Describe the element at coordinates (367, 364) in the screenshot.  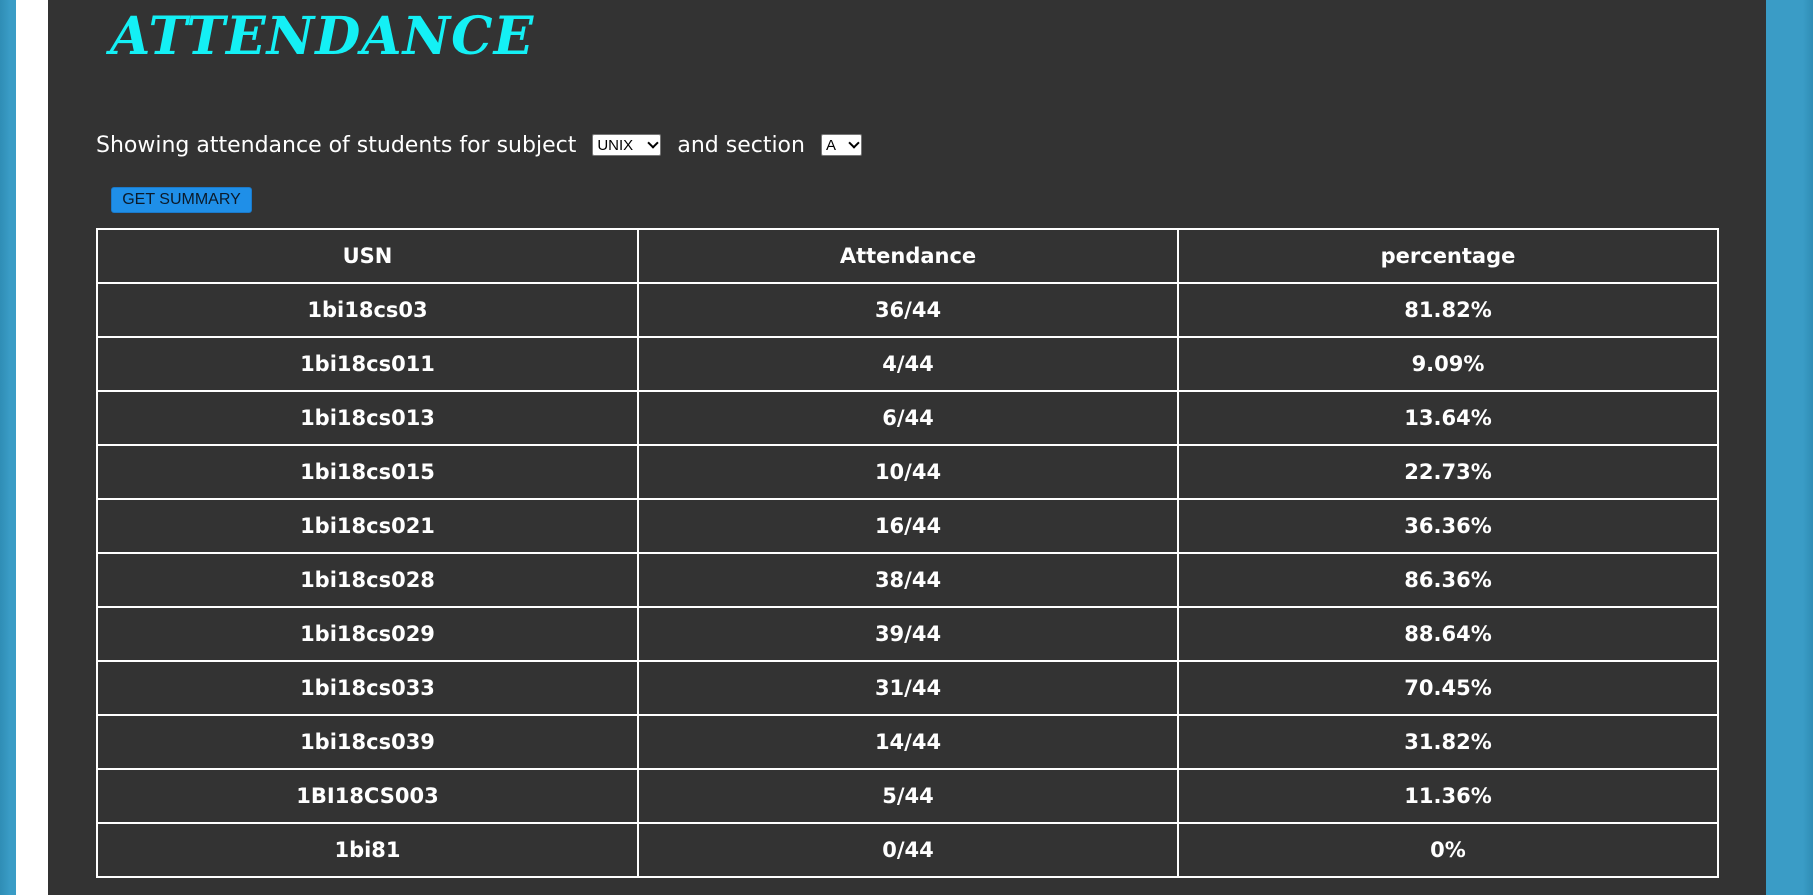
I see `usn-cell: 1bi18cs011` at that location.